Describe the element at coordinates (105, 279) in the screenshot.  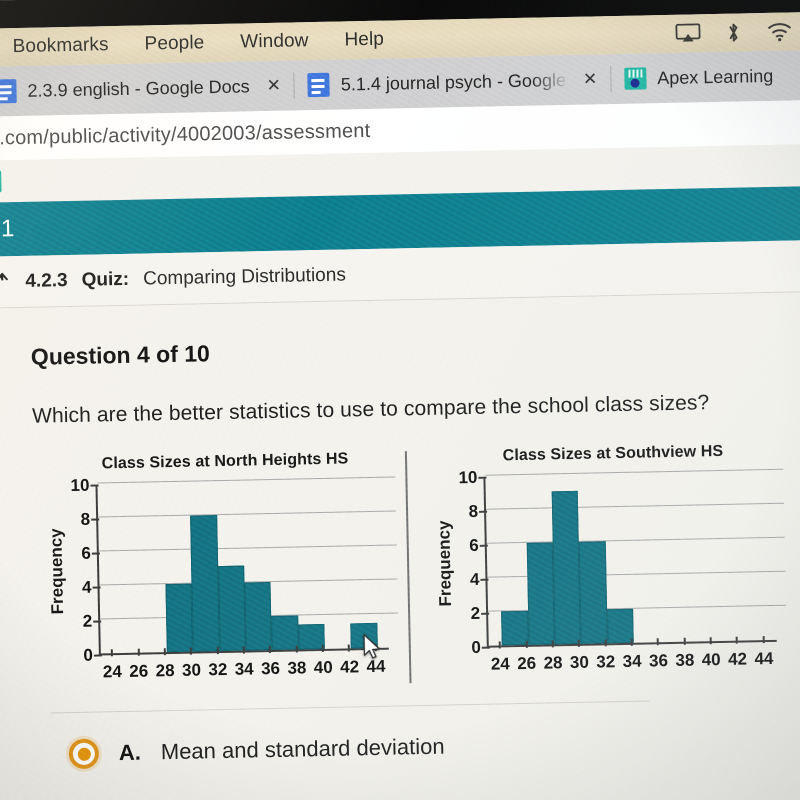
I see `quiz-kind-label: Quiz:` at that location.